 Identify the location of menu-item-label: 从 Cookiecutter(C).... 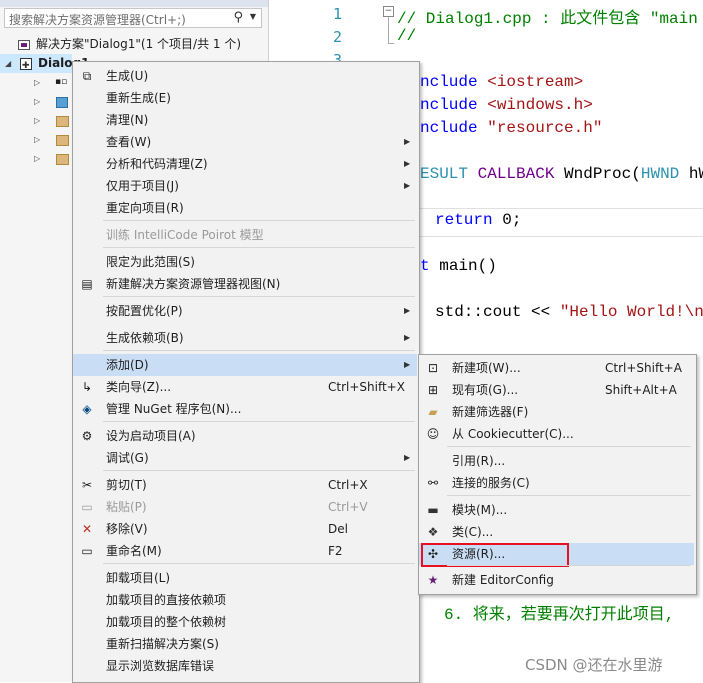
(513, 434).